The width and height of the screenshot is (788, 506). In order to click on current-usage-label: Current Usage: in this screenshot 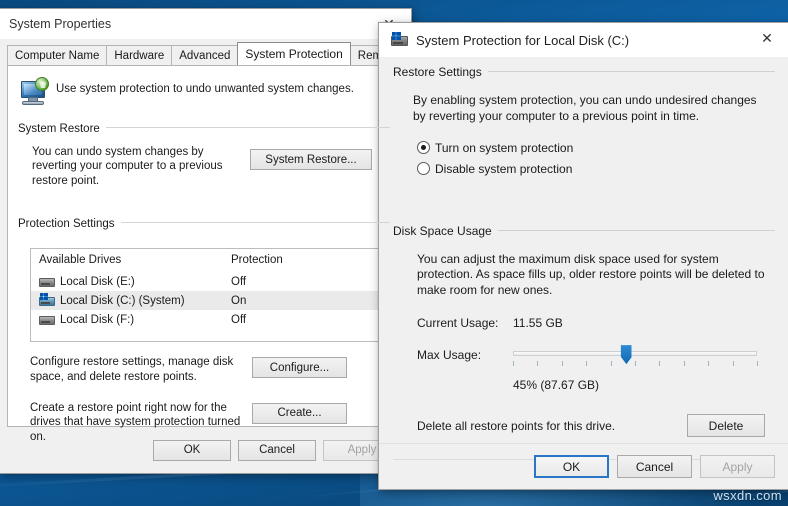, I will do `click(458, 323)`.